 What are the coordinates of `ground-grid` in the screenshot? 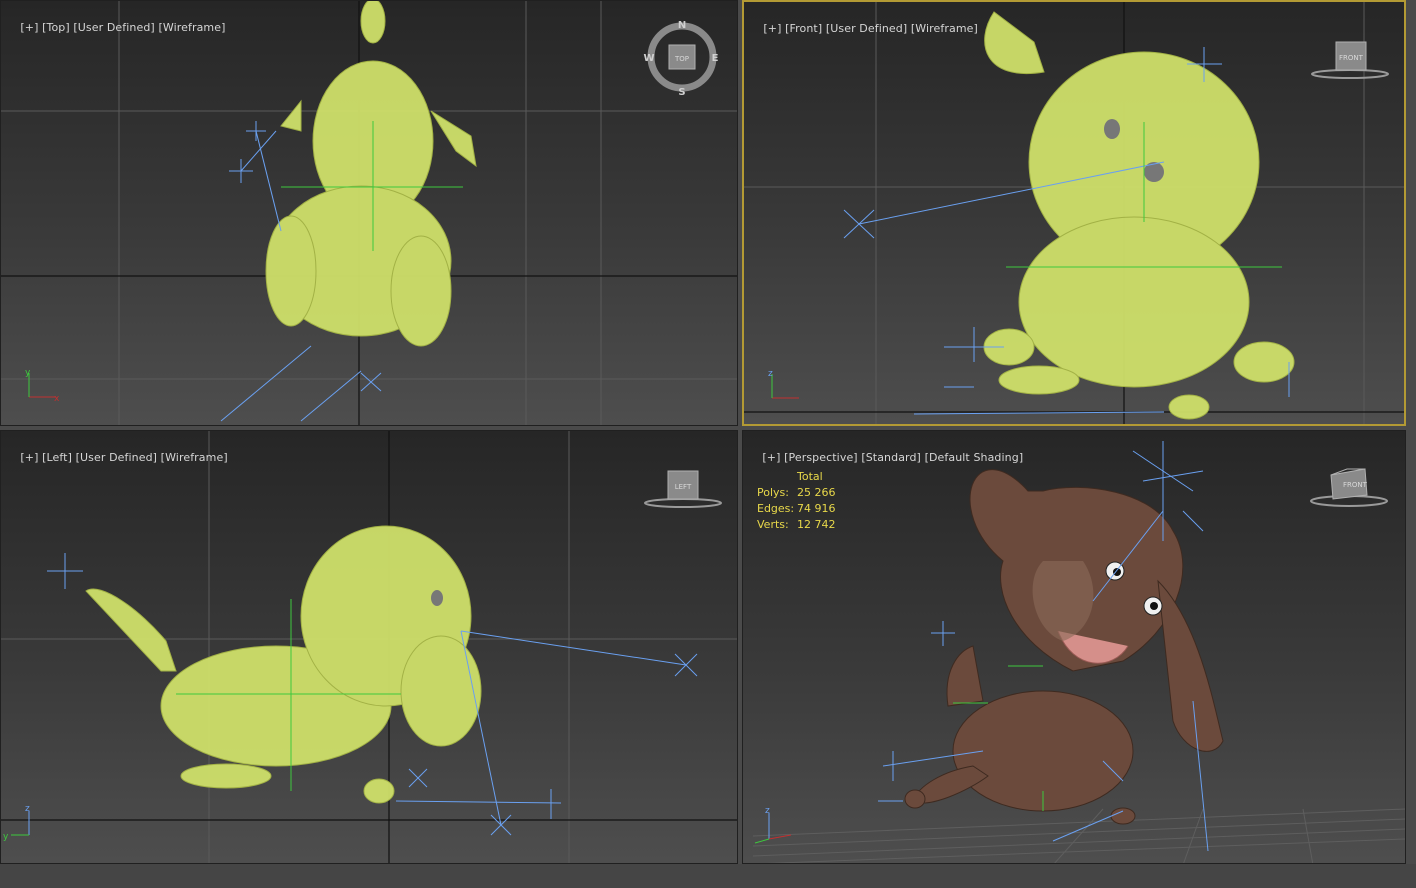 It's located at (1078, 835).